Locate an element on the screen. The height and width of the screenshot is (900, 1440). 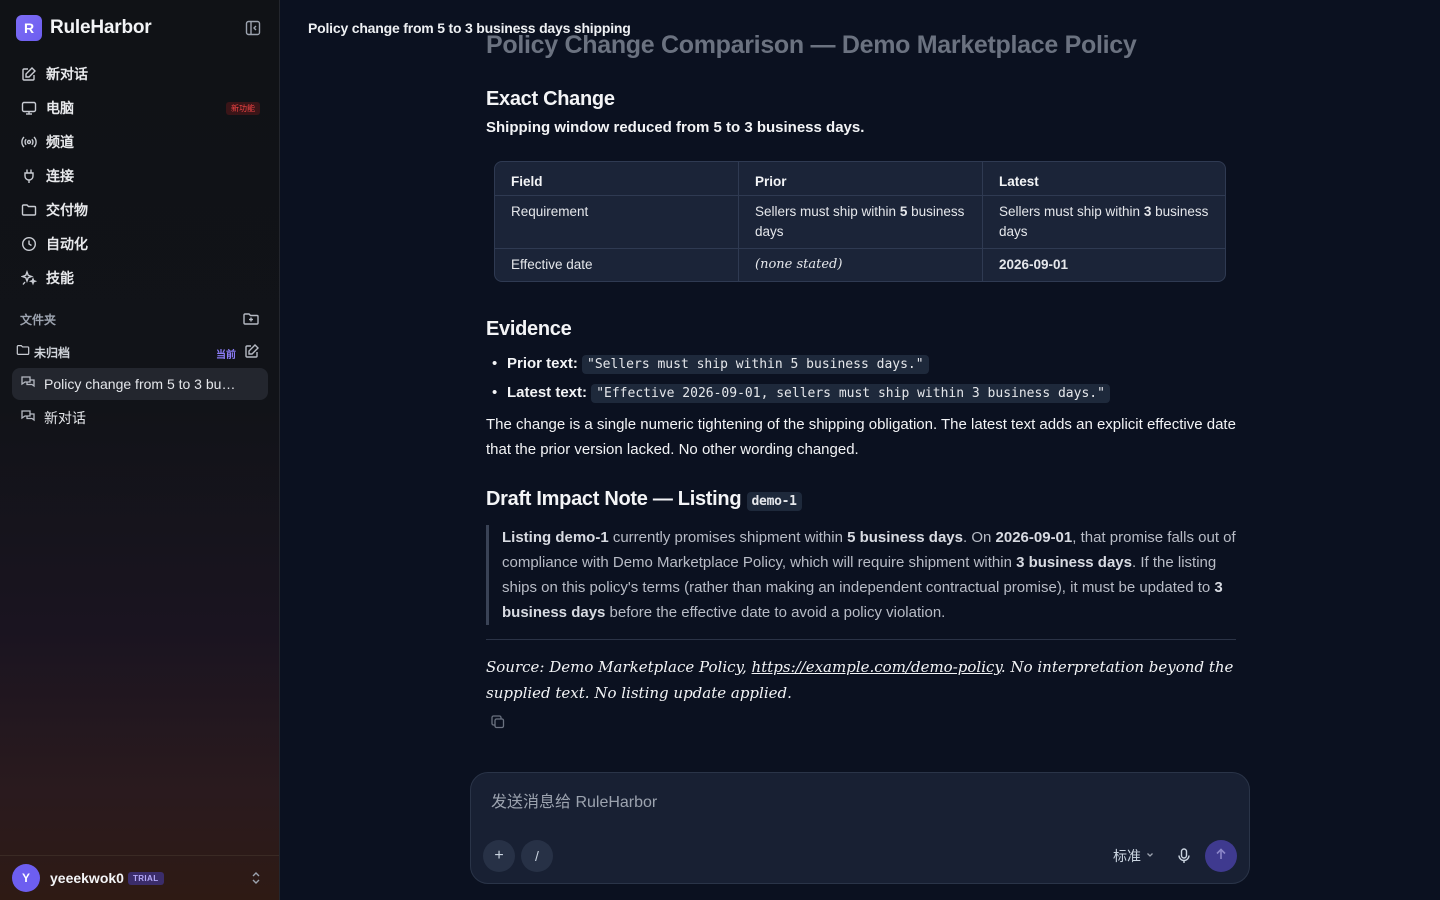
sidebar-item-label: 交付物 is located at coordinates (67, 210).